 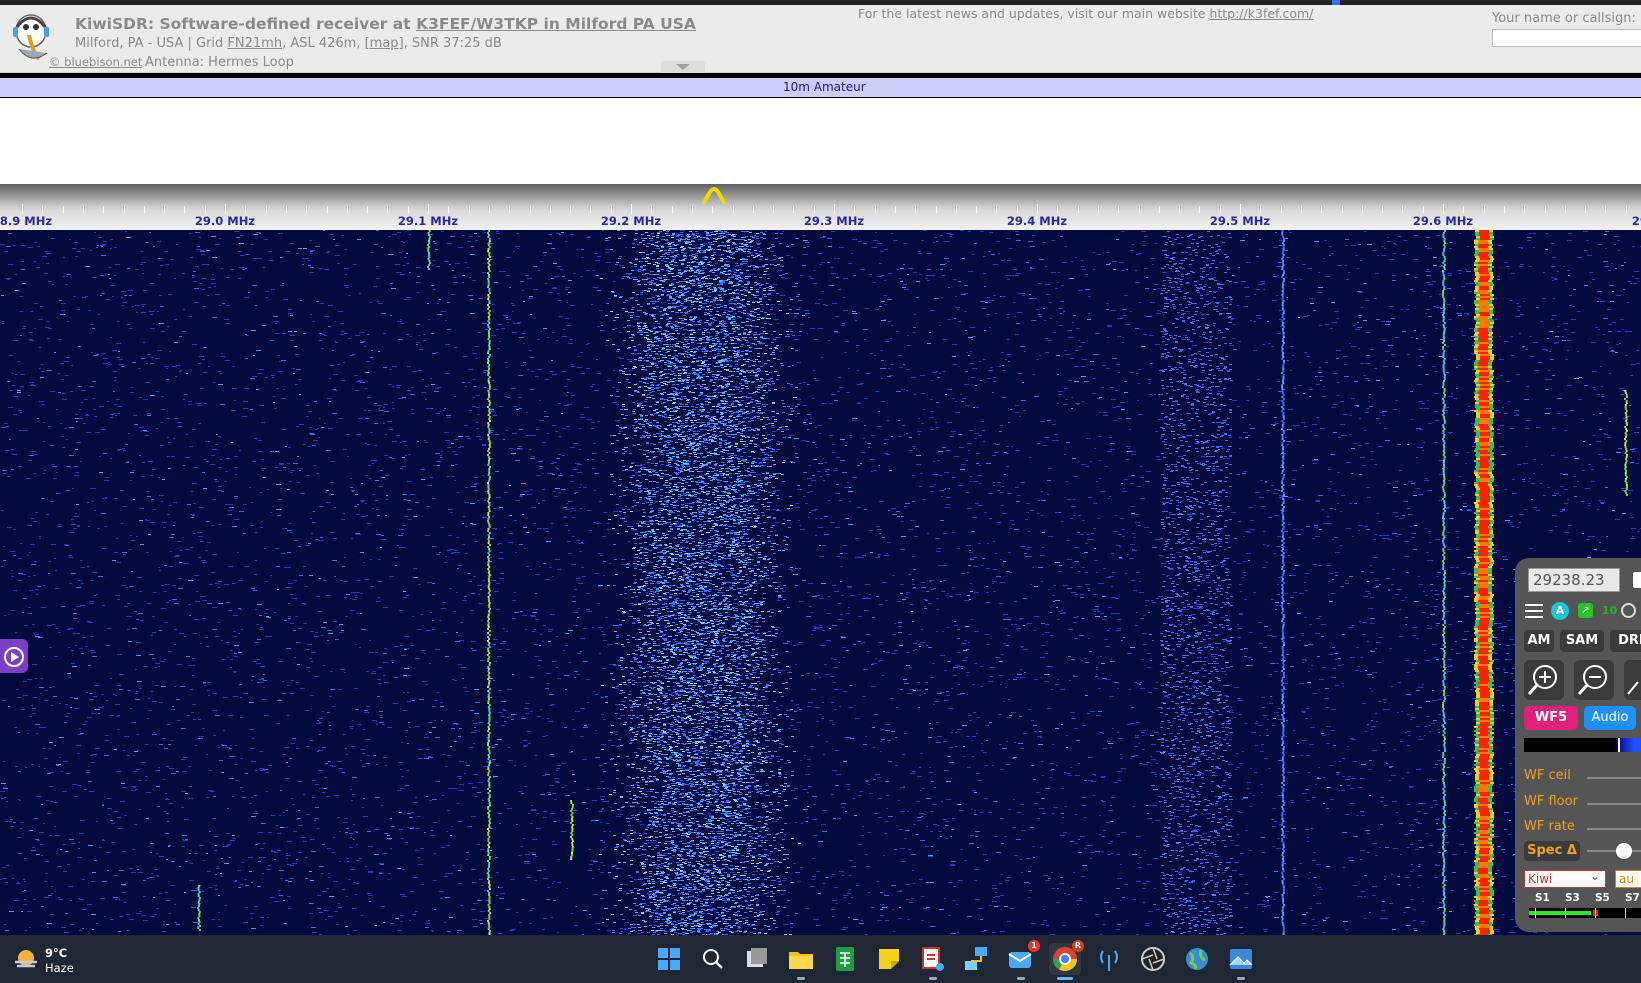 What do you see at coordinates (556, 24) in the screenshot?
I see `station-link: K3FEF/W3TKP in Milford PA USA` at bounding box center [556, 24].